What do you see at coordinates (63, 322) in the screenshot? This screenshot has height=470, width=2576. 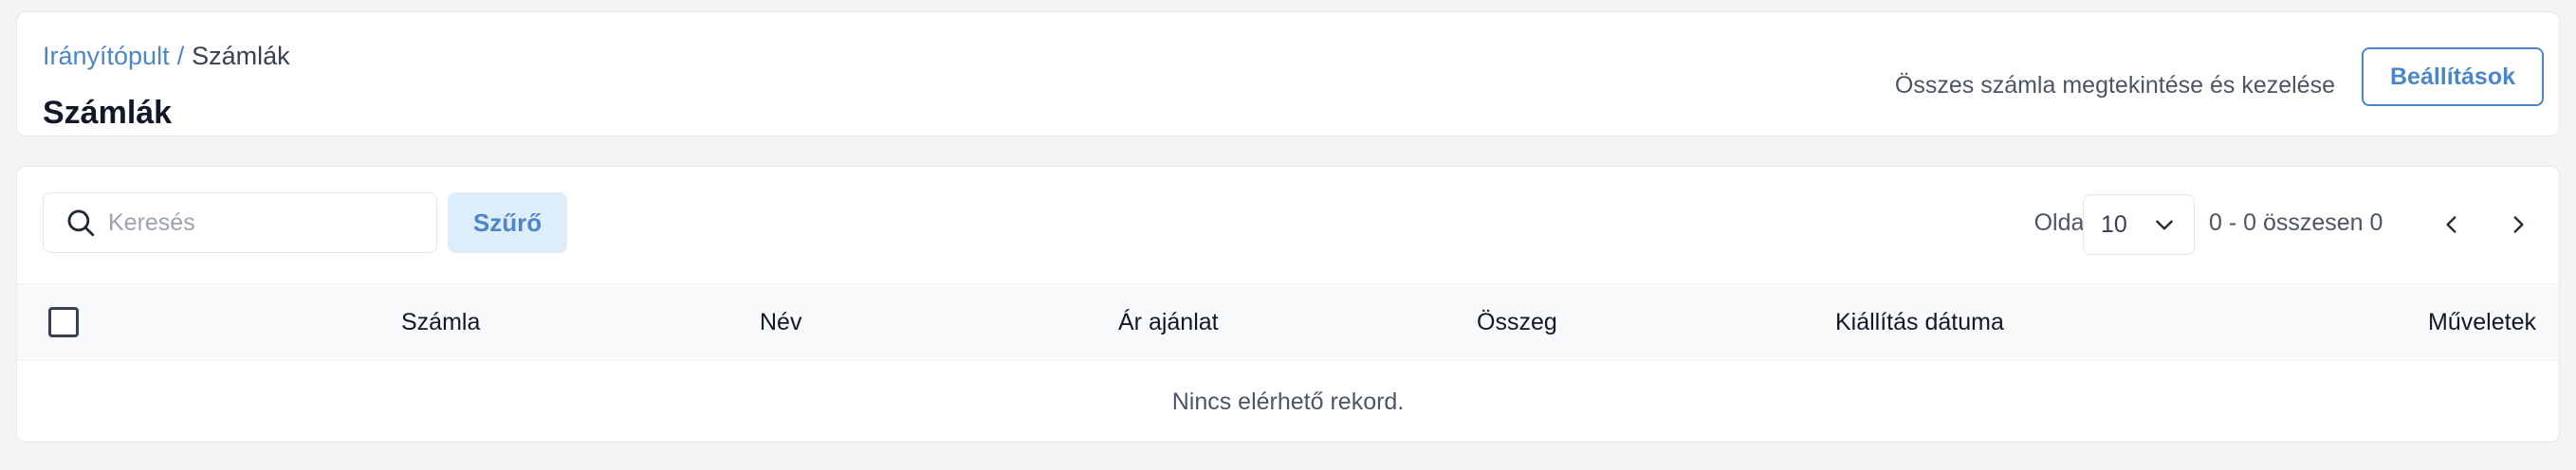 I see `select-all-checkbox` at bounding box center [63, 322].